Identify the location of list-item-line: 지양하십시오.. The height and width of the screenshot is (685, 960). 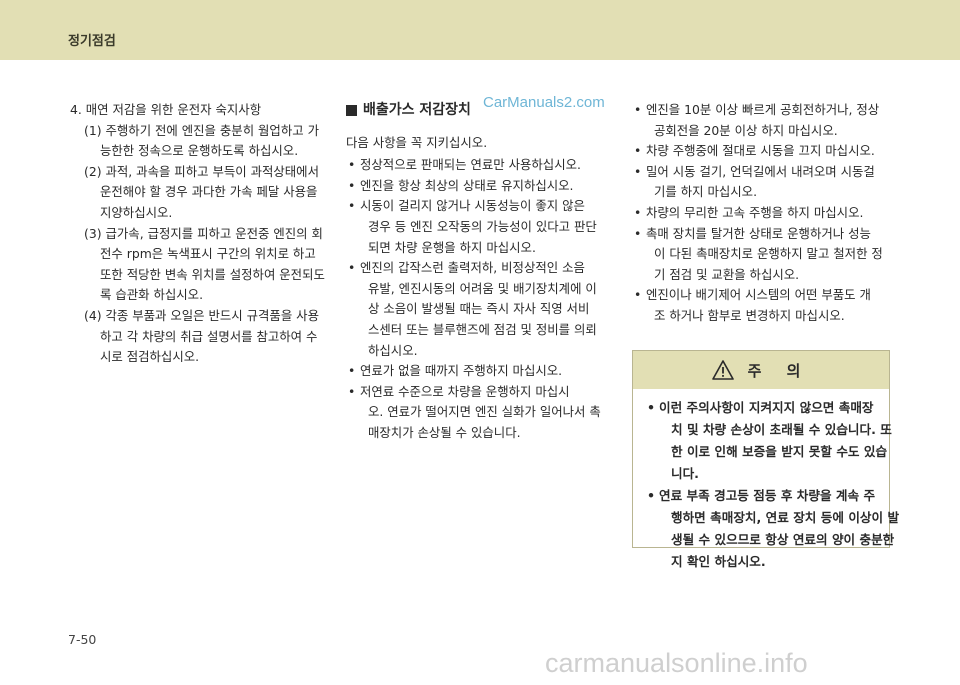
(136, 212).